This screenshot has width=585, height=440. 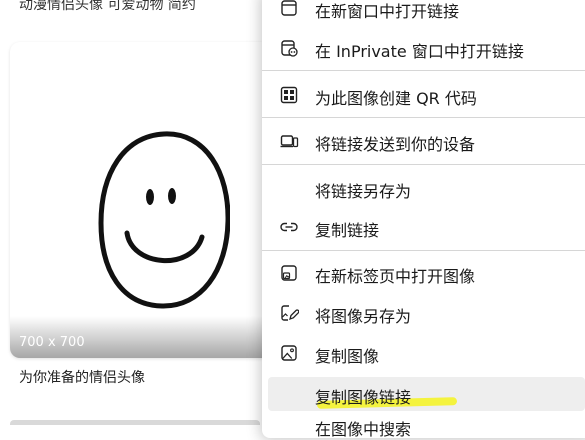 What do you see at coordinates (426, 313) in the screenshot?
I see `menu-item-save-image-as: 将图像另存为` at bounding box center [426, 313].